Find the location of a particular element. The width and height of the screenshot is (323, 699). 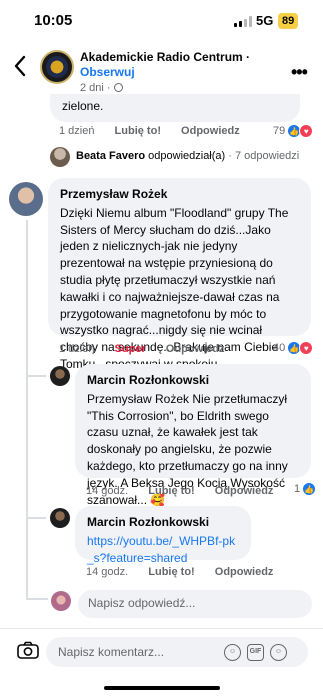

like-reaction-icon: 👍 is located at coordinates (309, 489).